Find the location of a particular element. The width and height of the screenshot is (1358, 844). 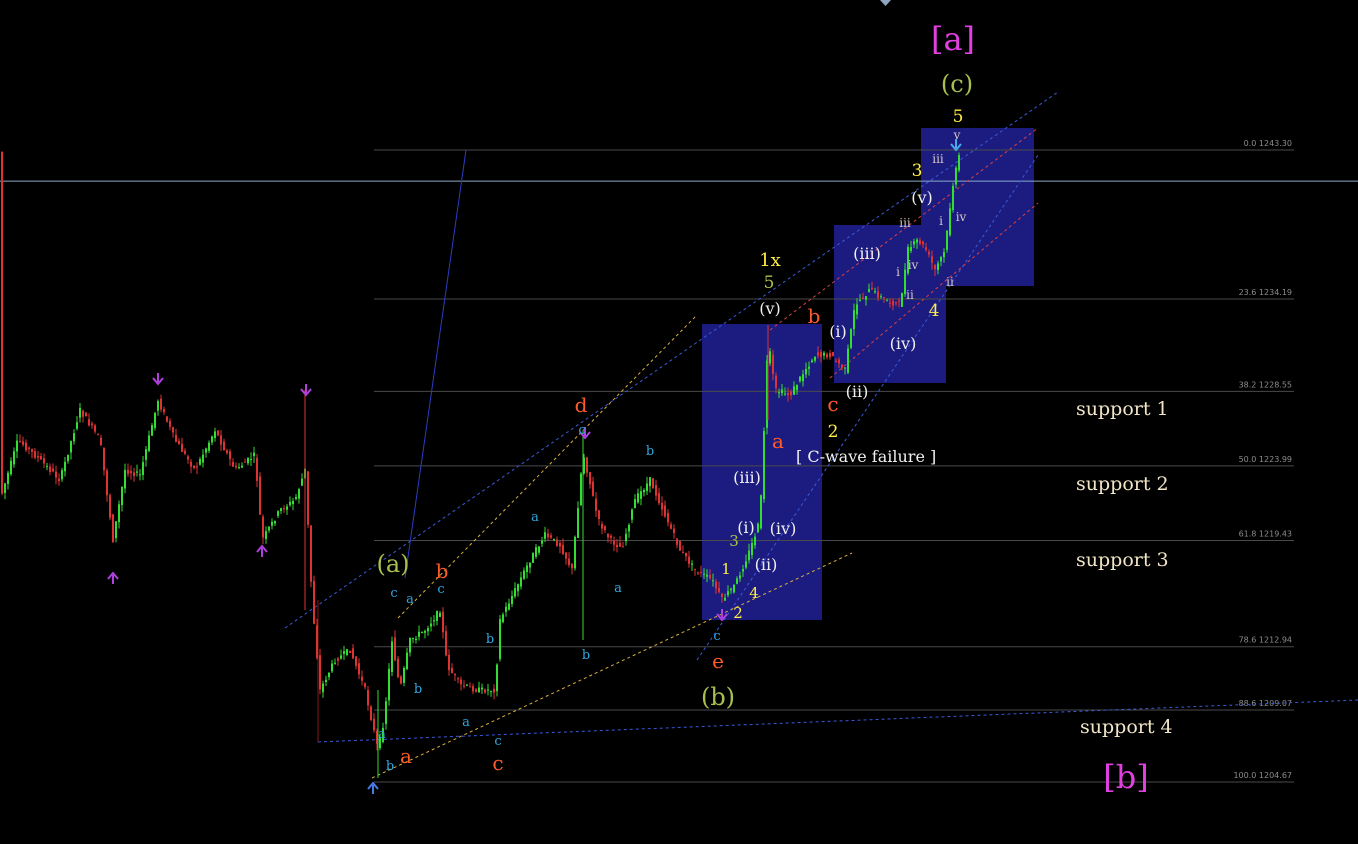

wave-label-intermediate: (c) is located at coordinates (957, 84).